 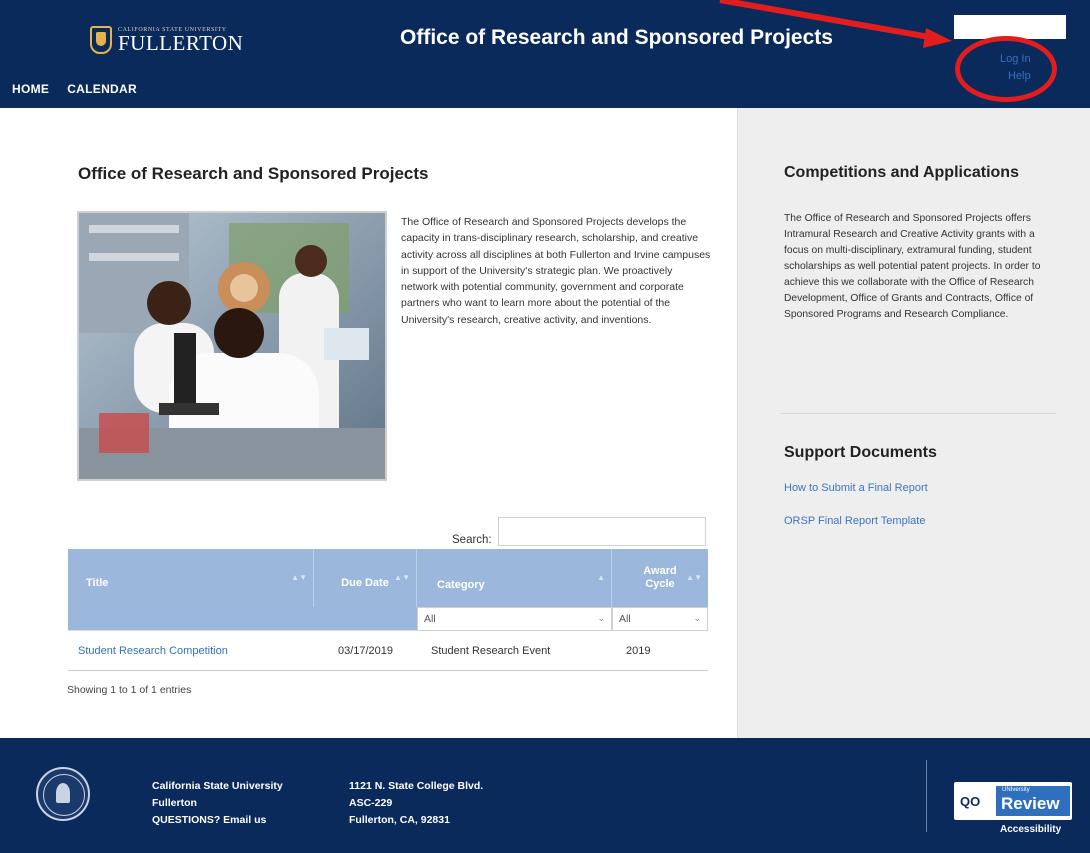 I want to click on nav-calendar: CALENDAR, so click(x=102, y=89).